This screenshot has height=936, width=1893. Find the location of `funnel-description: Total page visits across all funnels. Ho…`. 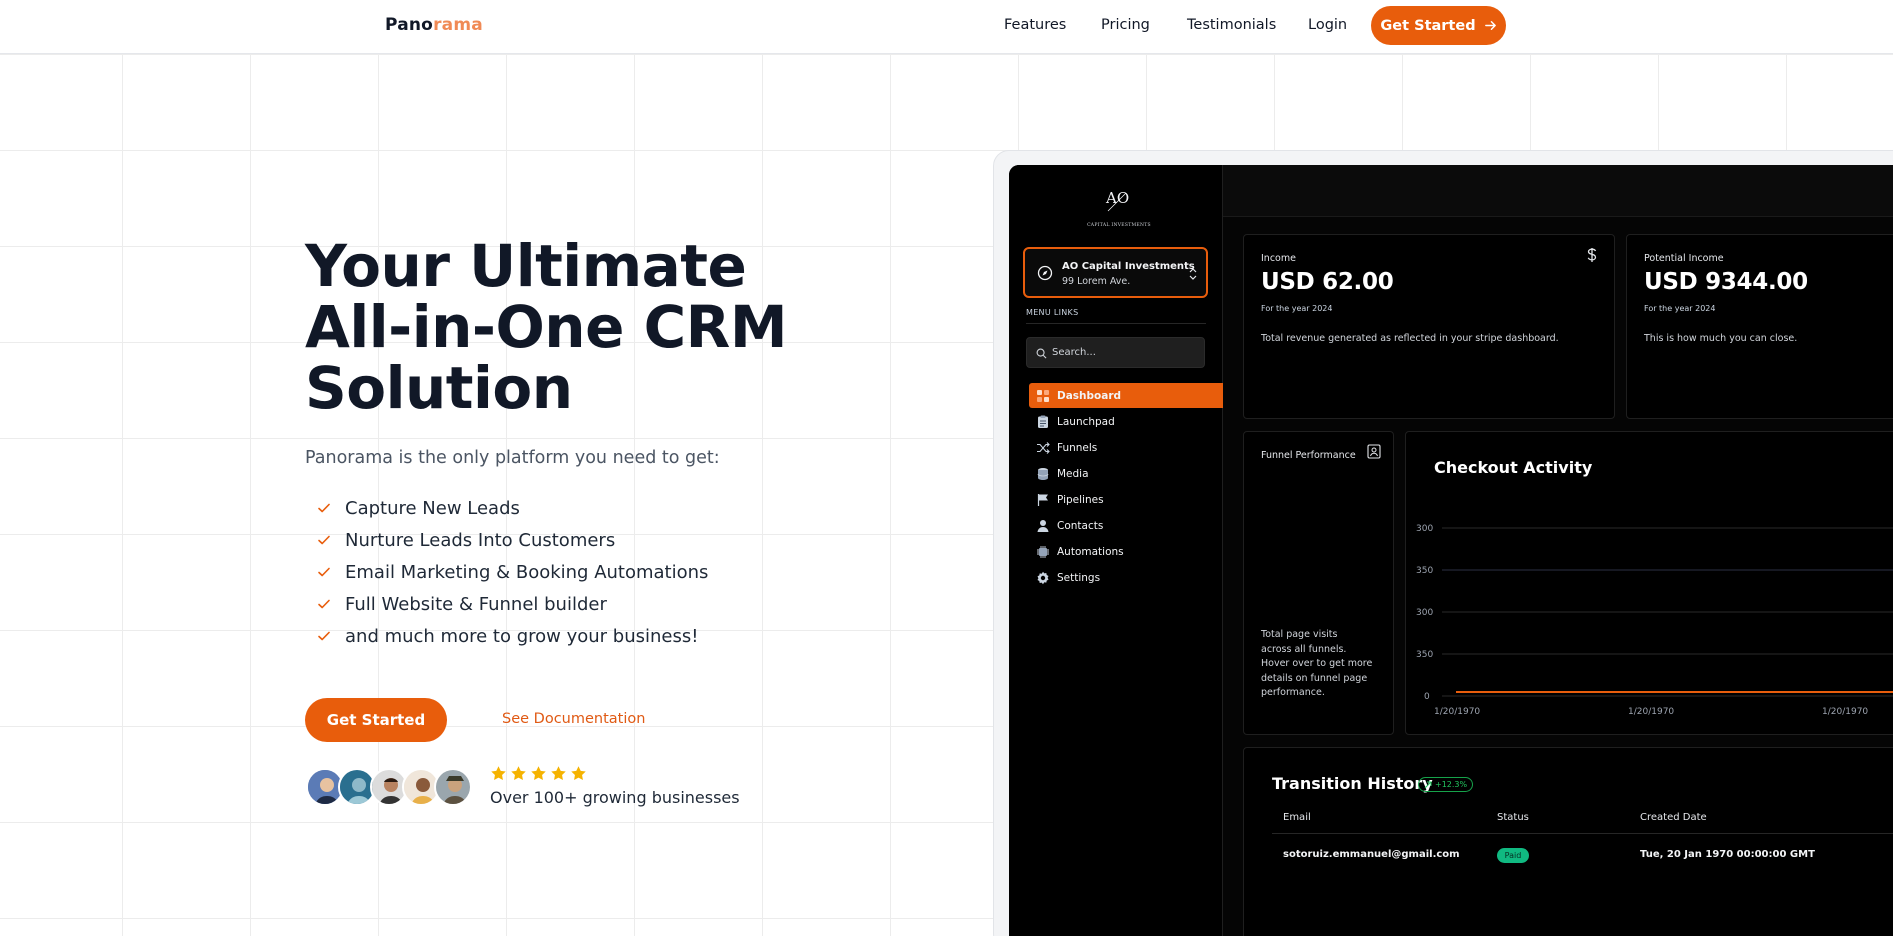

funnel-description: Total page visits across all funnels. Ho… is located at coordinates (1316, 664).